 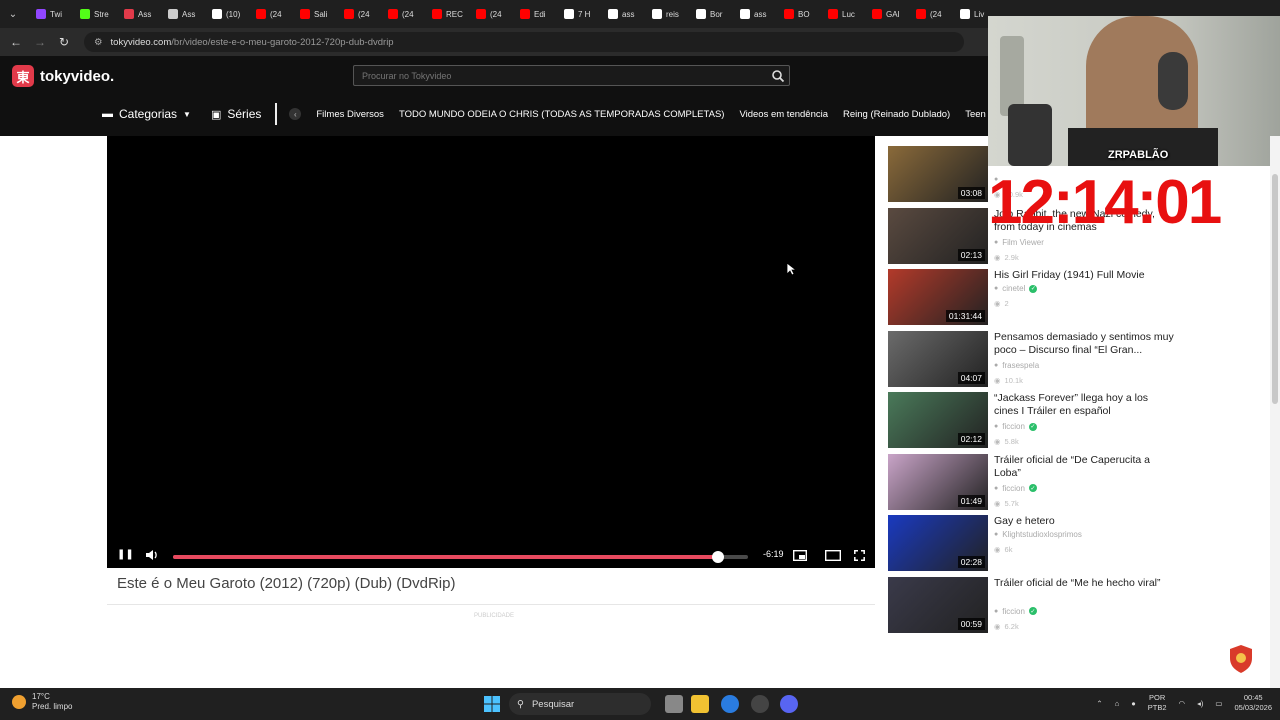 What do you see at coordinates (125, 554) in the screenshot?
I see `pause-icon: ❚❚` at bounding box center [125, 554].